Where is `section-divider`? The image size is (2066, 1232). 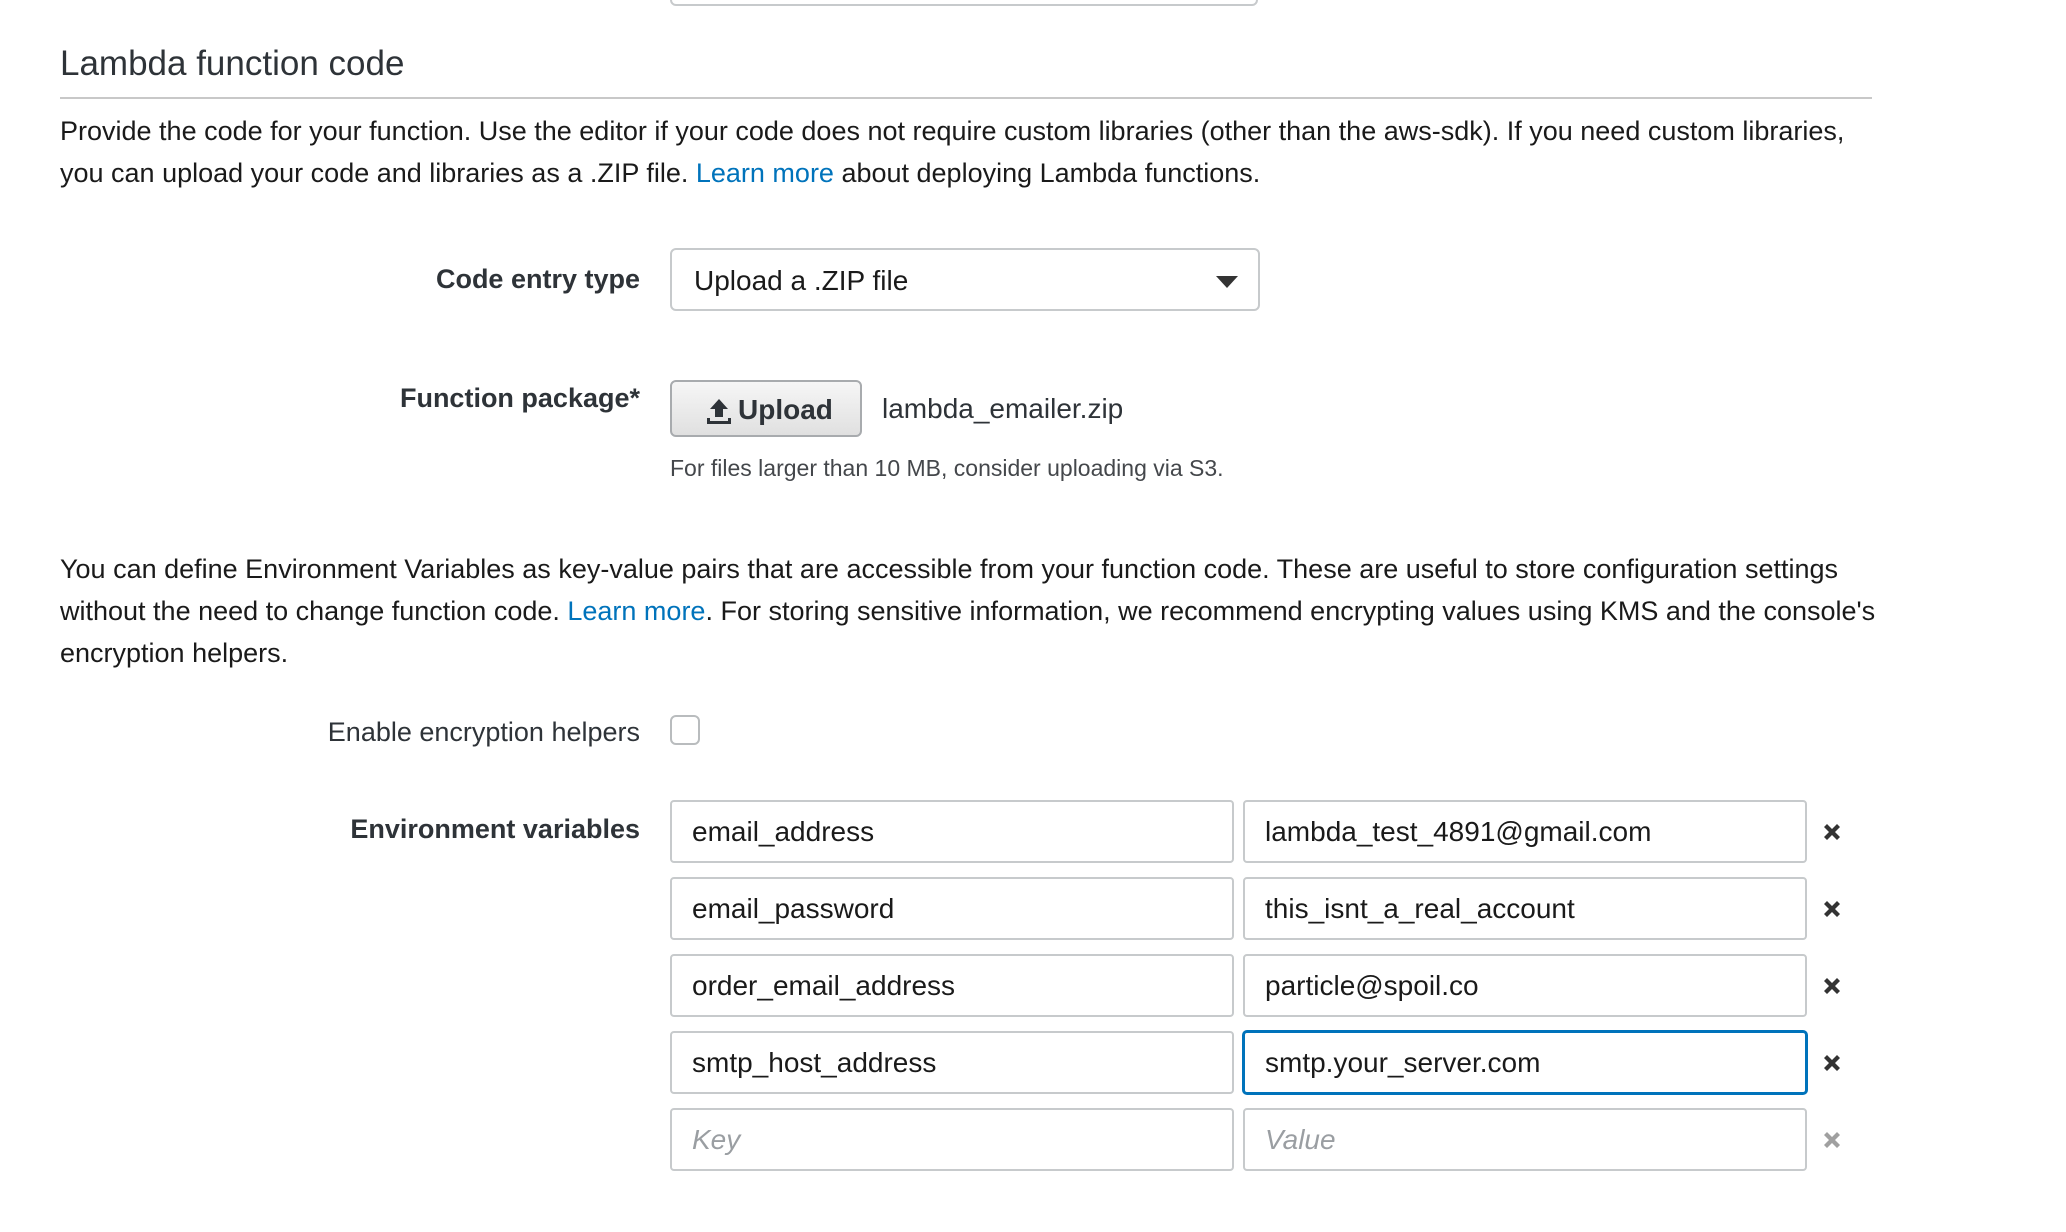
section-divider is located at coordinates (966, 98).